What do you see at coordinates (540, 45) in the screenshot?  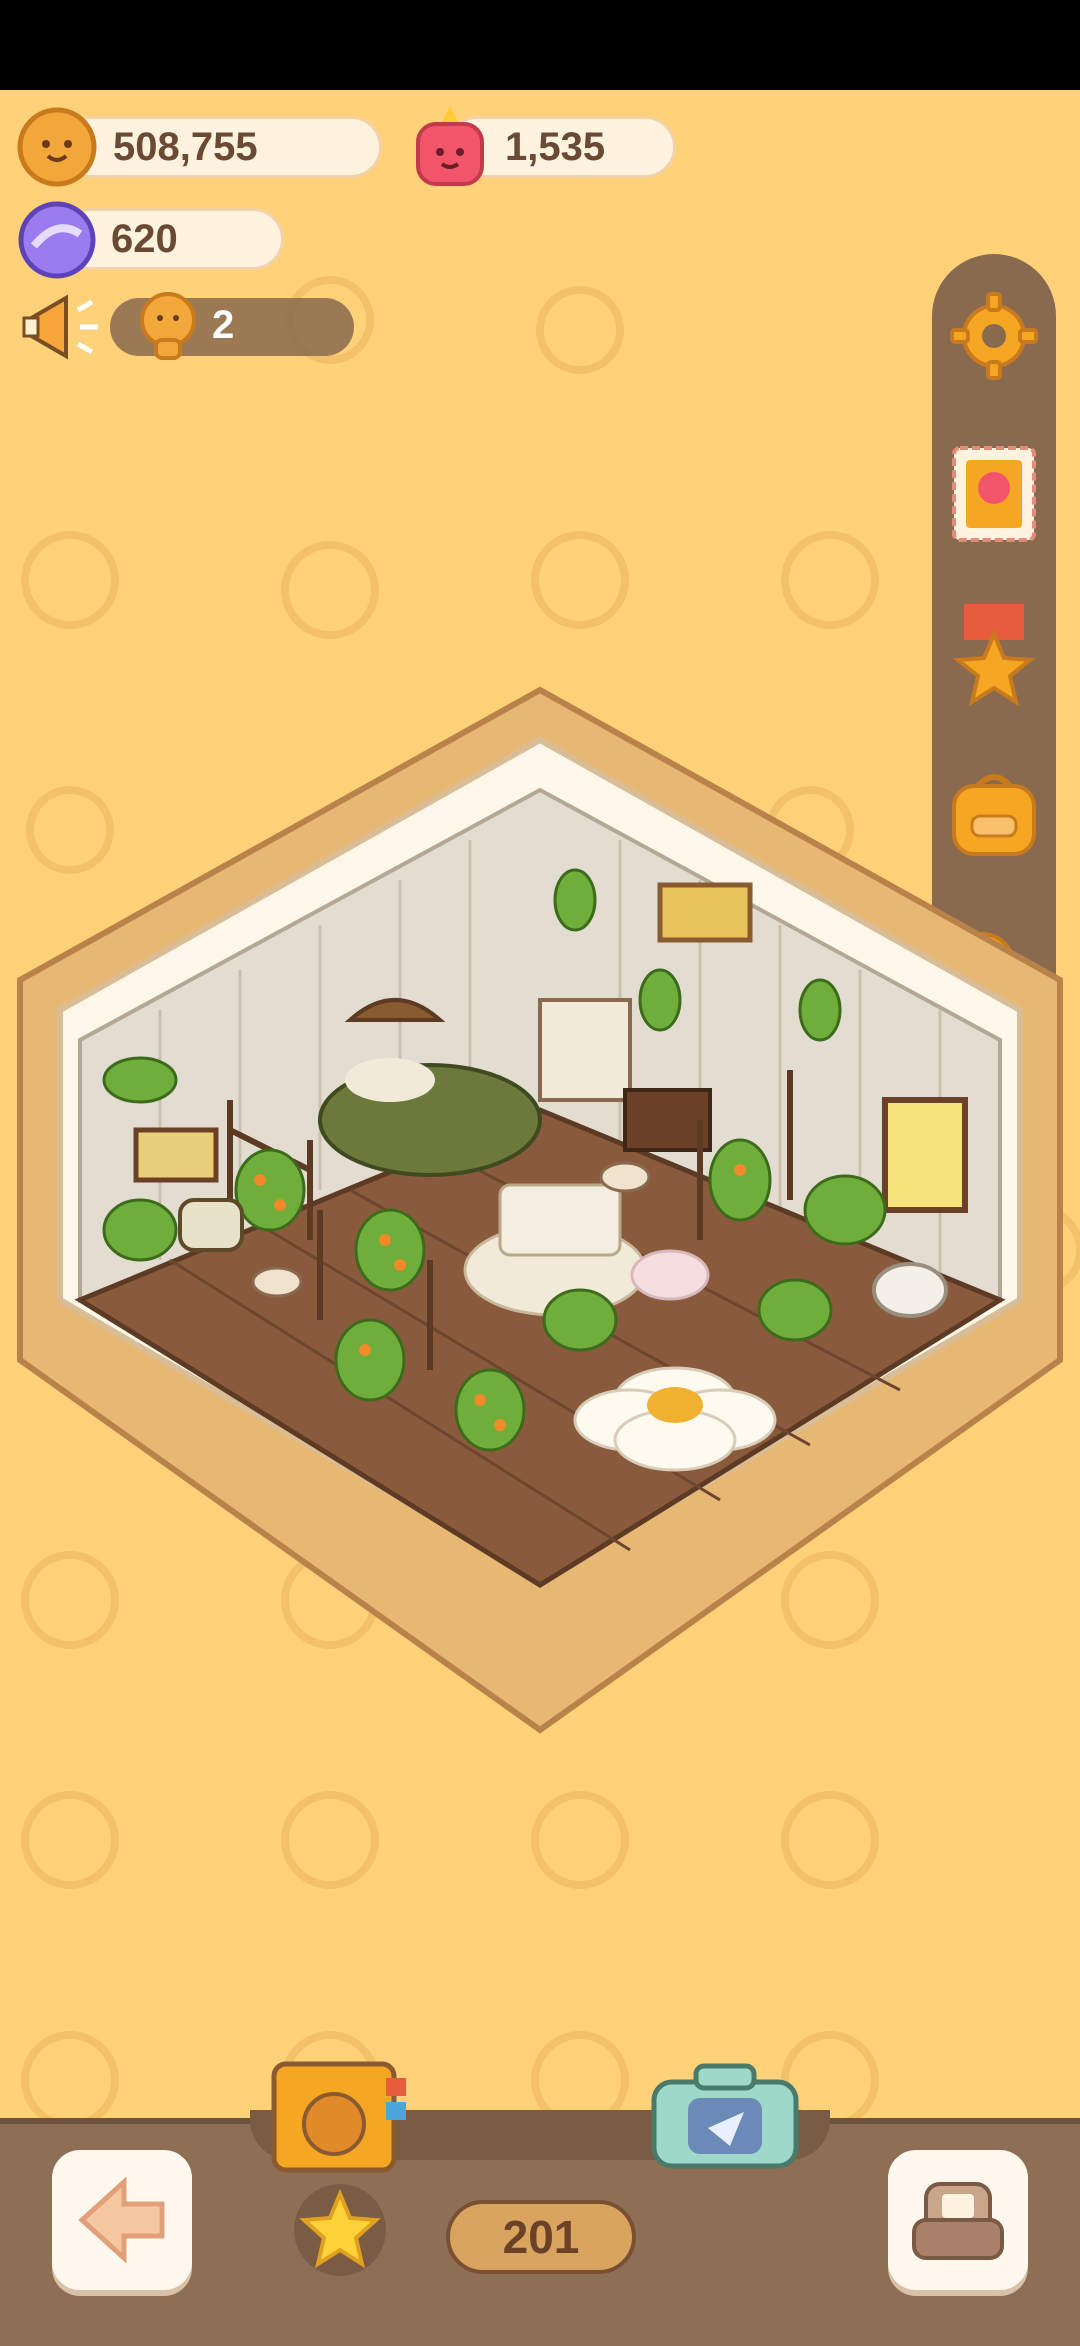 I see `status-bar` at bounding box center [540, 45].